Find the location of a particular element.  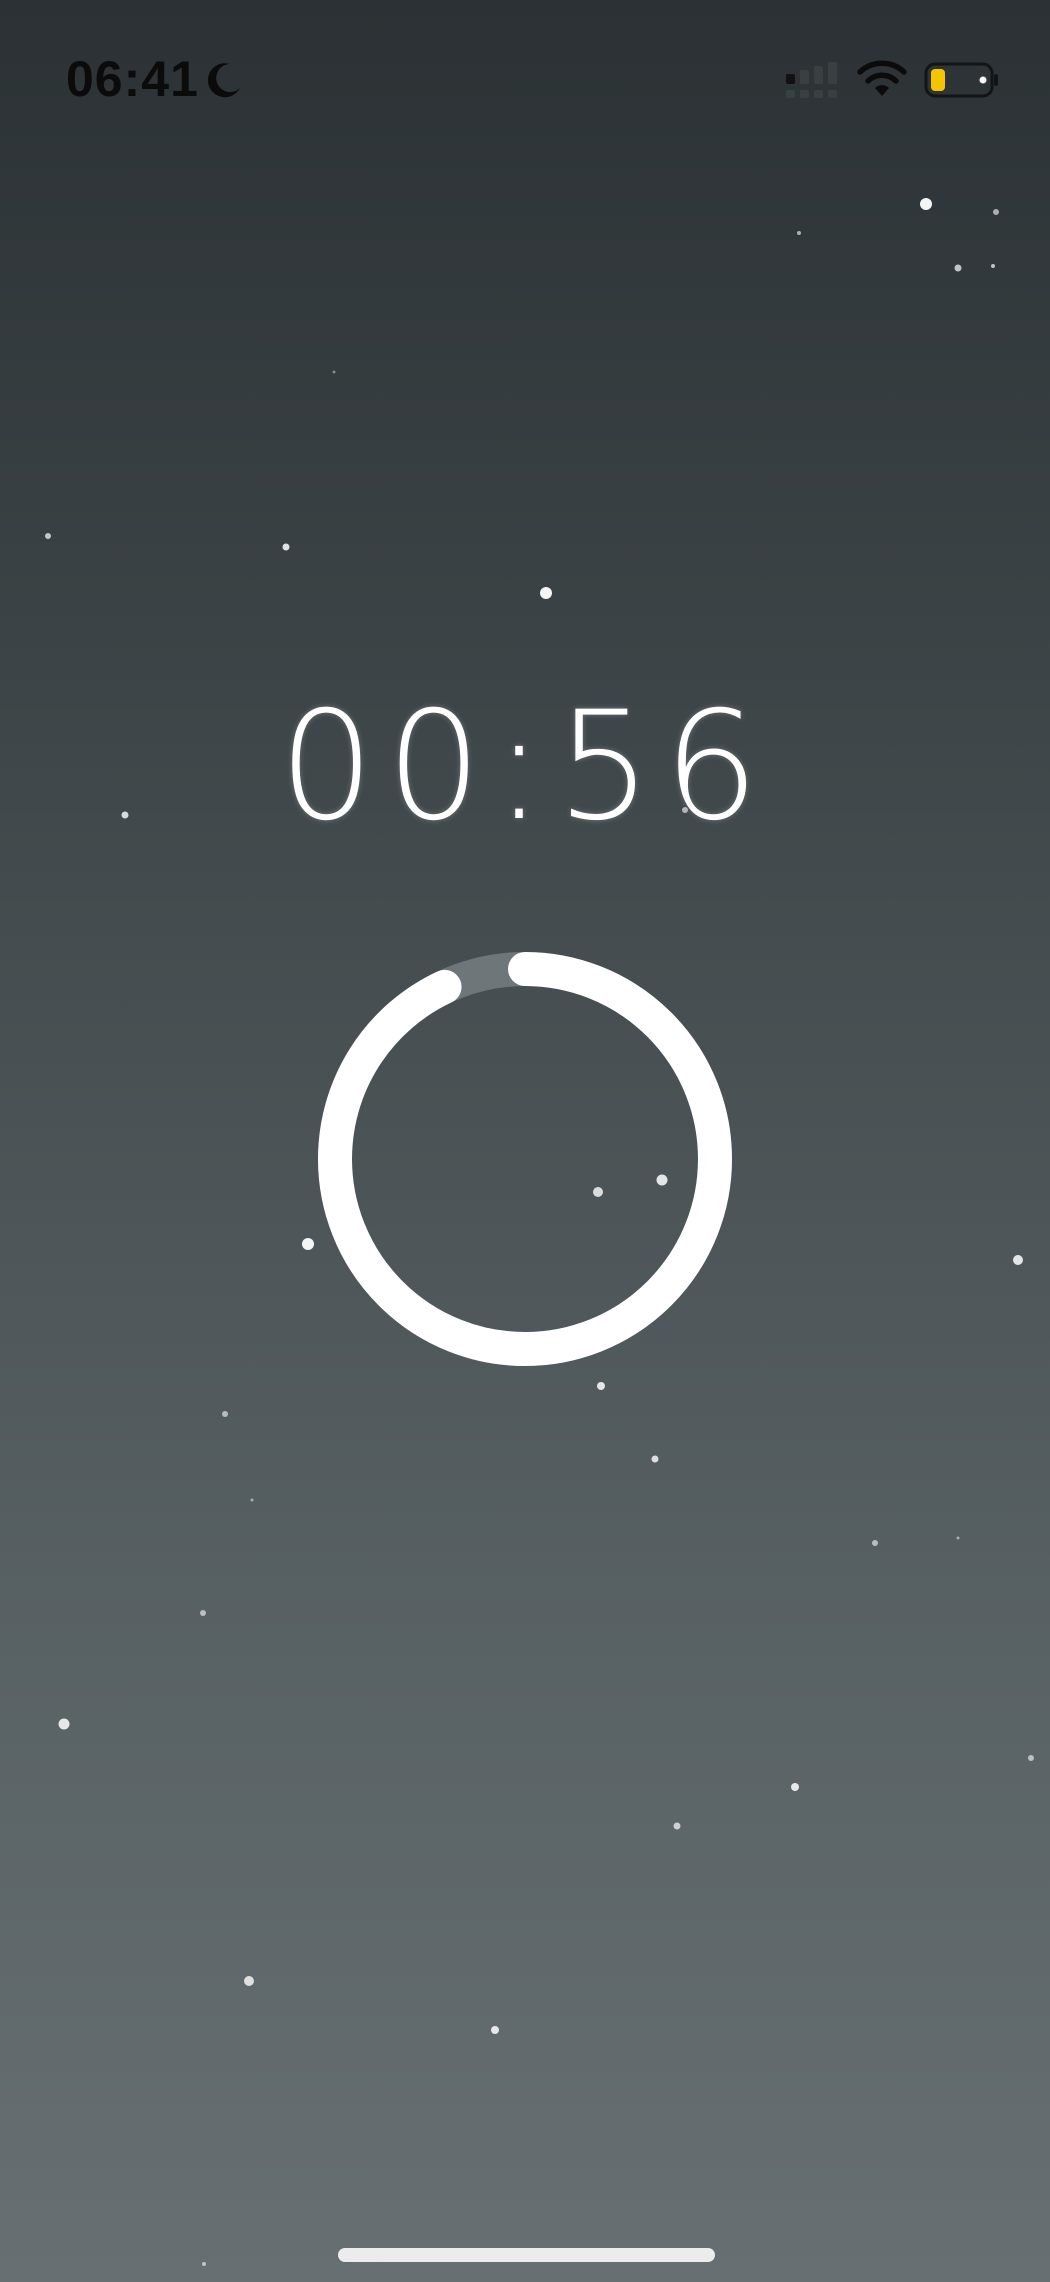

countdown-progress-ring is located at coordinates (525, 1159).